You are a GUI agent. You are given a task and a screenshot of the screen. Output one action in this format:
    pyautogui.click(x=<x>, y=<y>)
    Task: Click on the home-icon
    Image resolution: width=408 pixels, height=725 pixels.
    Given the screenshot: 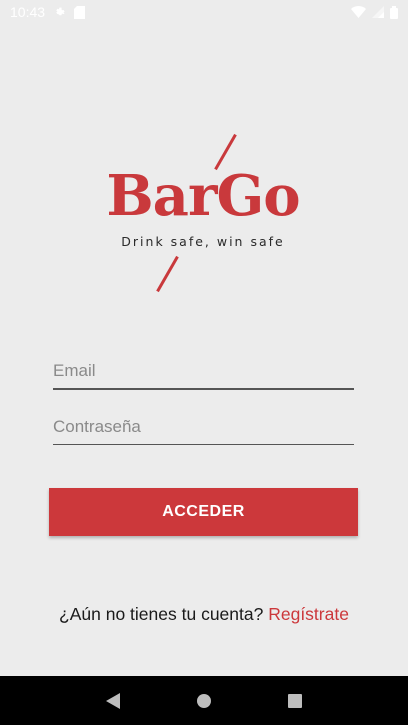 What is the action you would take?
    pyautogui.click(x=204, y=701)
    